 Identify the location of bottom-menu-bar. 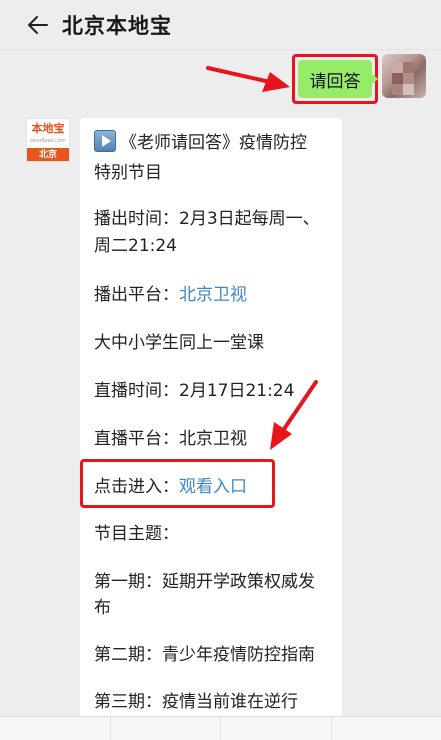
(220, 728).